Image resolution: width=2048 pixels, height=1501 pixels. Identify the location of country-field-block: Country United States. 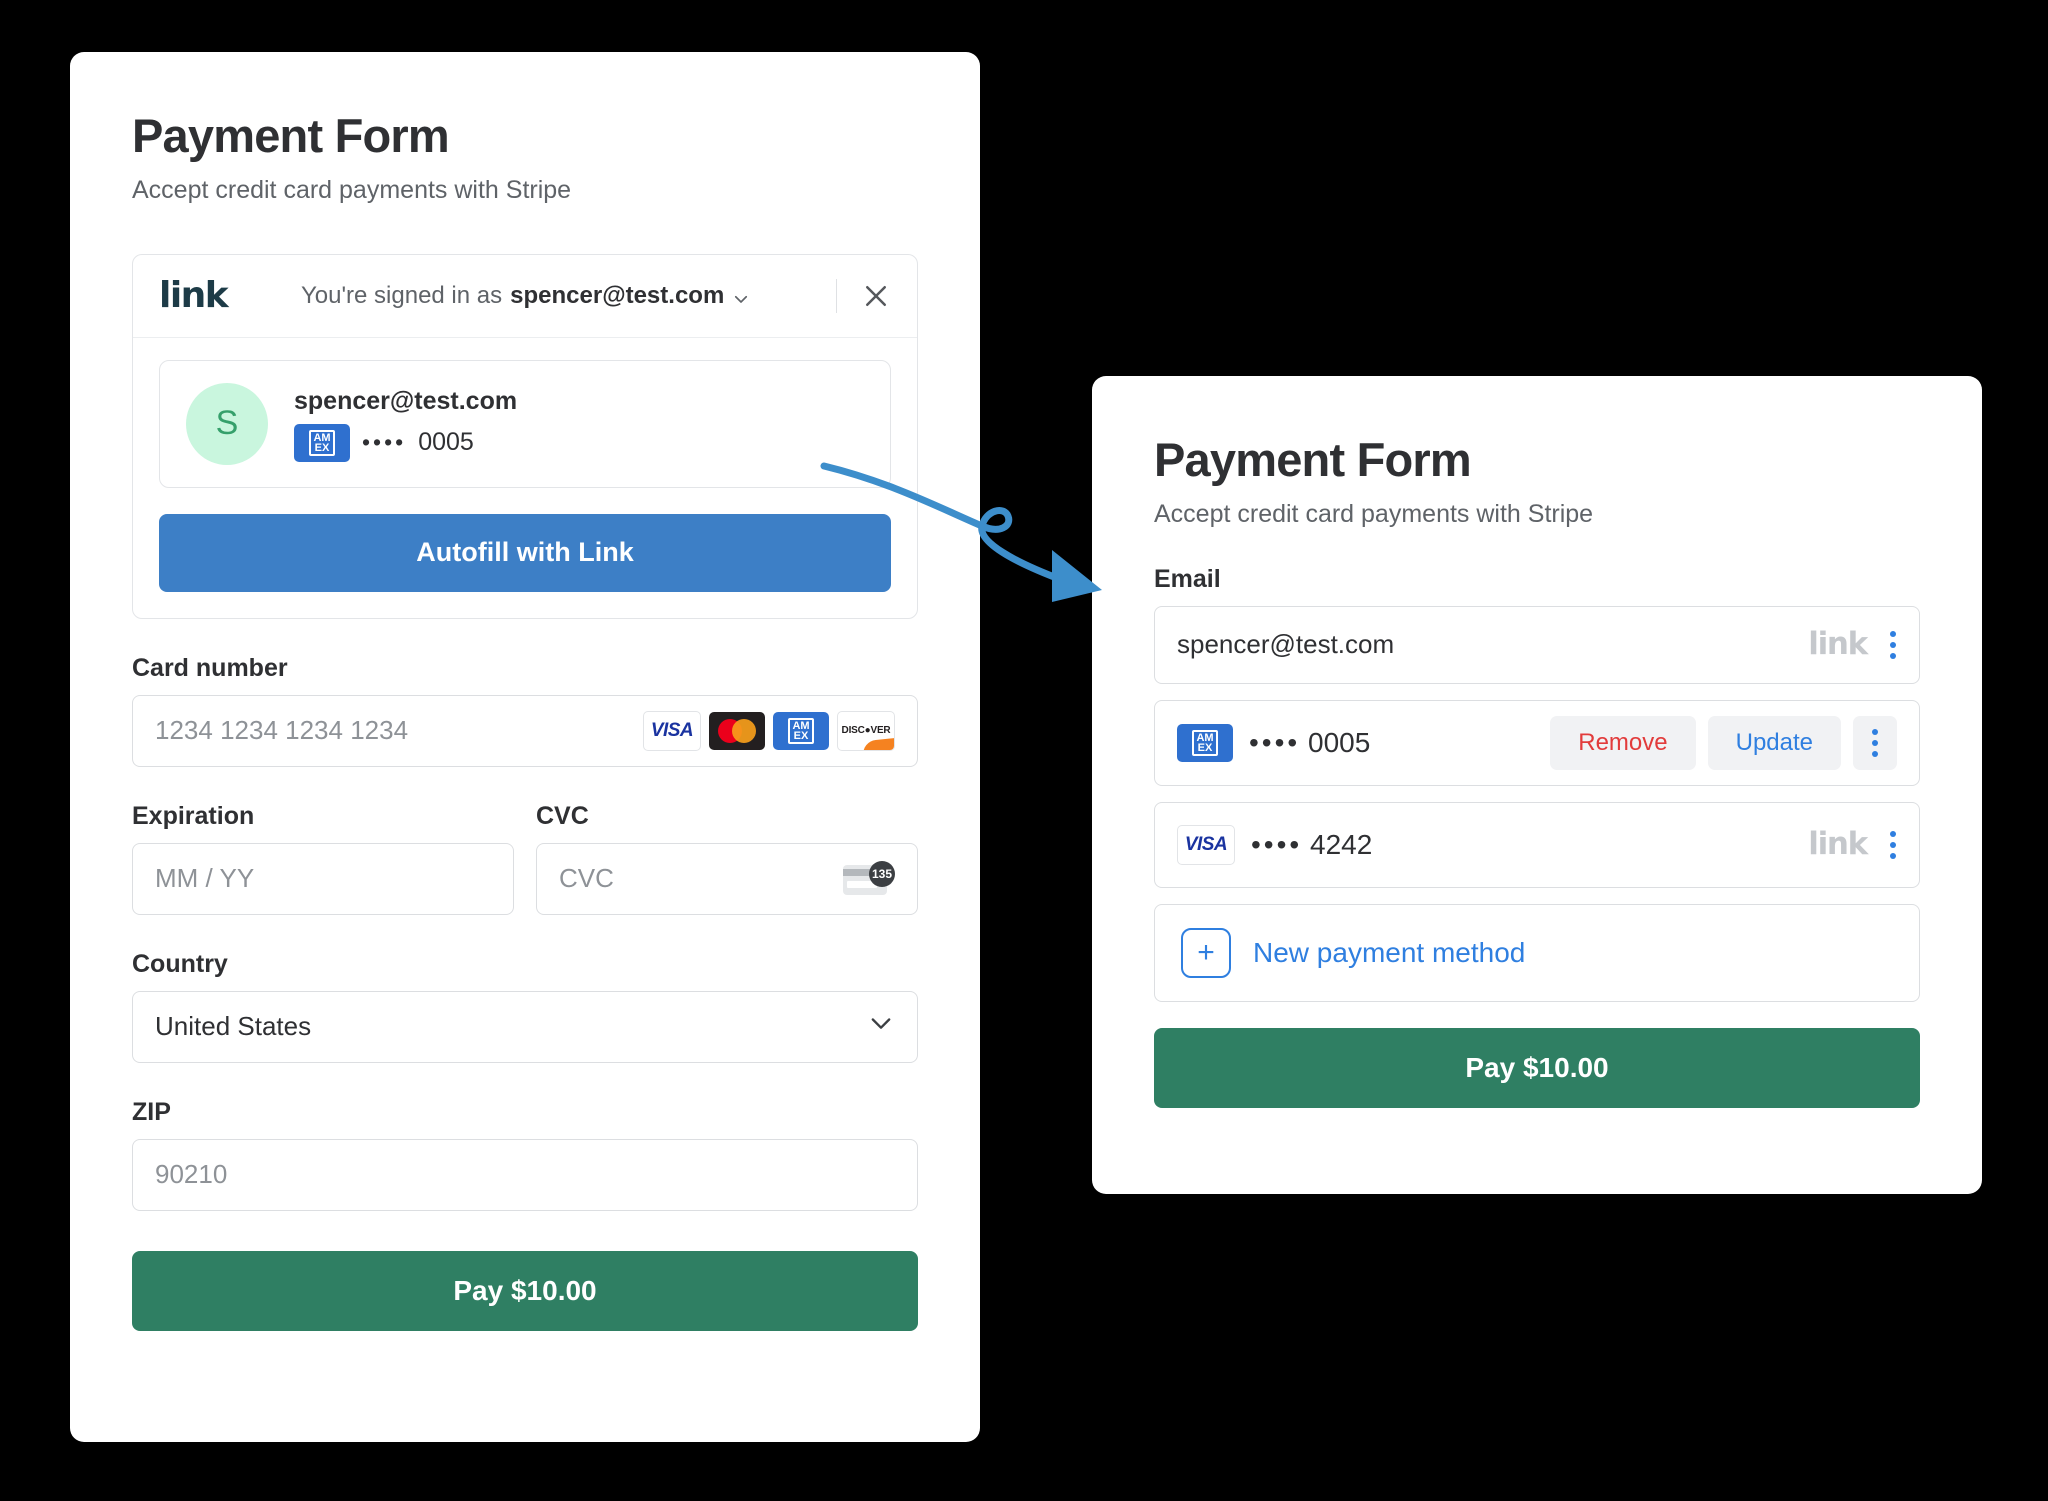
(525, 1006).